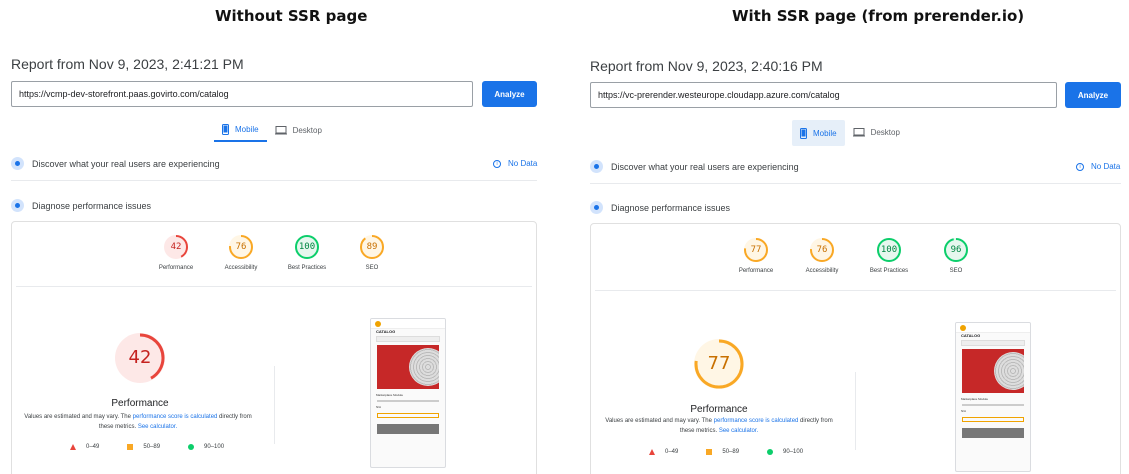 This screenshot has height=474, width=1129. What do you see at coordinates (719, 363) in the screenshot?
I see `big-score-value: 77` at bounding box center [719, 363].